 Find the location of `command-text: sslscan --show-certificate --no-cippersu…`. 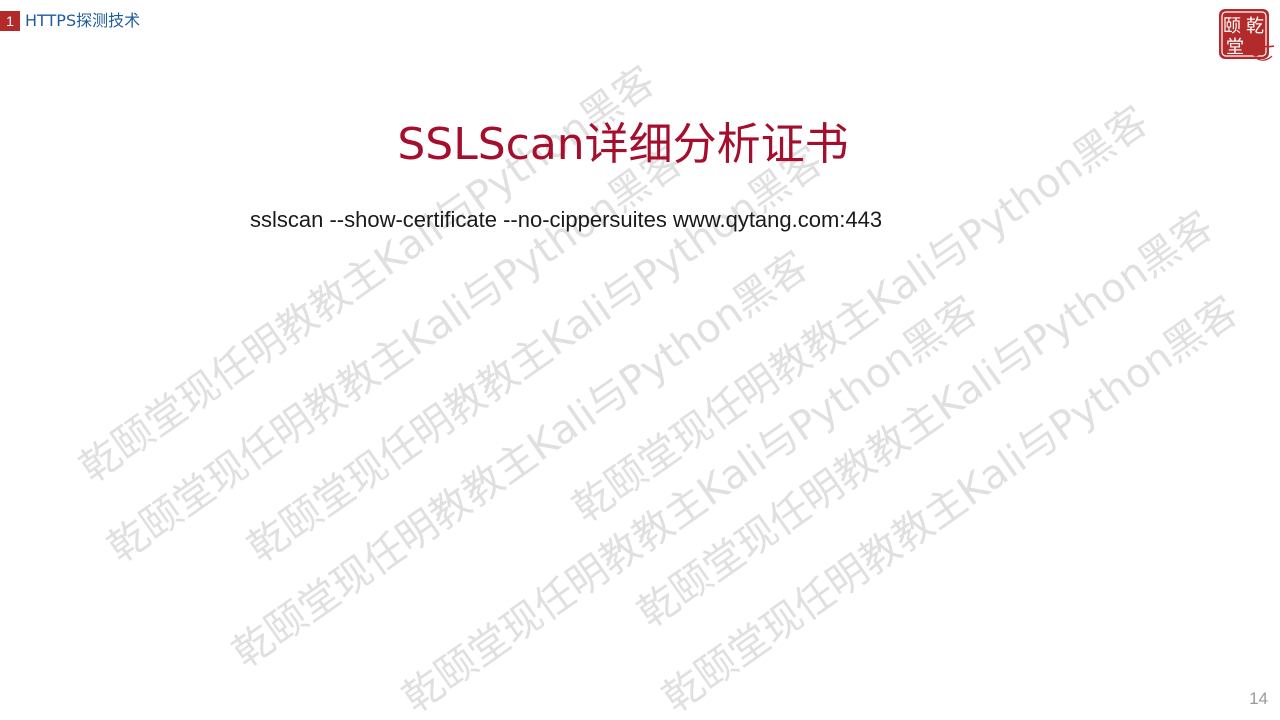

command-text: sslscan --show-certificate --no-cippersu… is located at coordinates (566, 219).